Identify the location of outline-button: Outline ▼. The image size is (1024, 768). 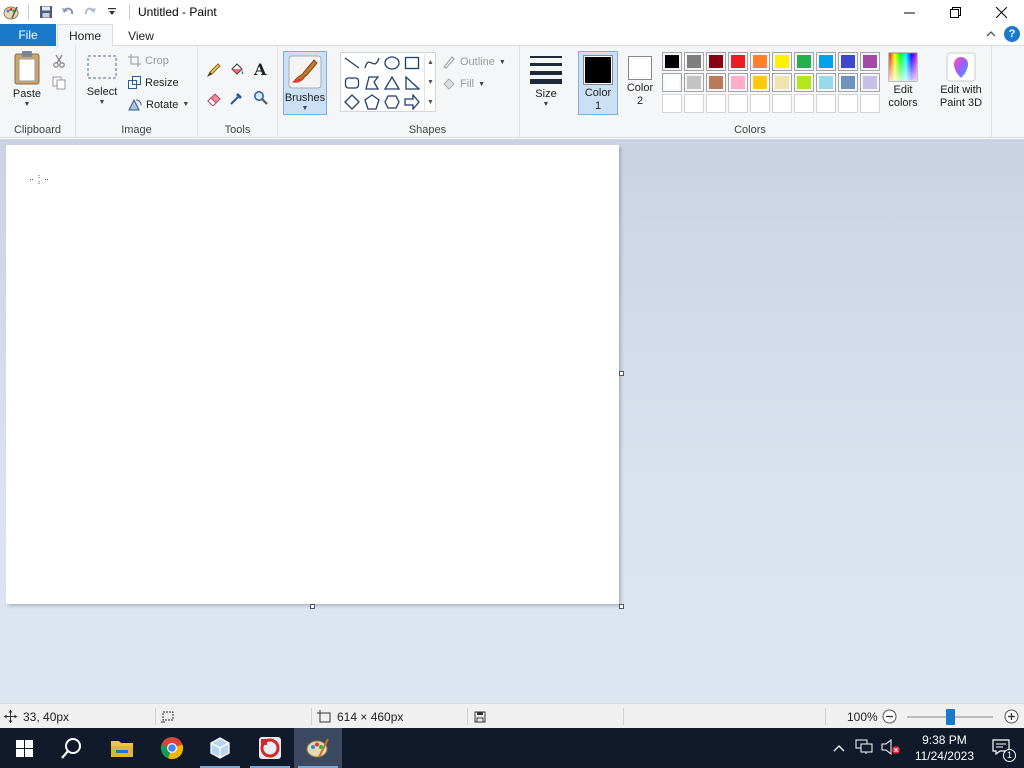
(474, 62).